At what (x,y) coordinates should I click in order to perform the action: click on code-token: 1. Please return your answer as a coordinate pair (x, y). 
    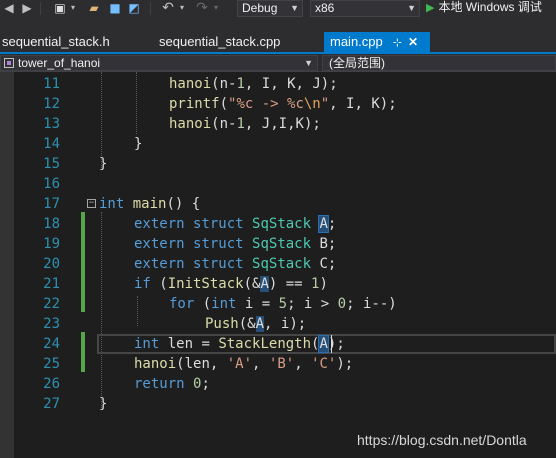
    Looking at the image, I should click on (315, 284).